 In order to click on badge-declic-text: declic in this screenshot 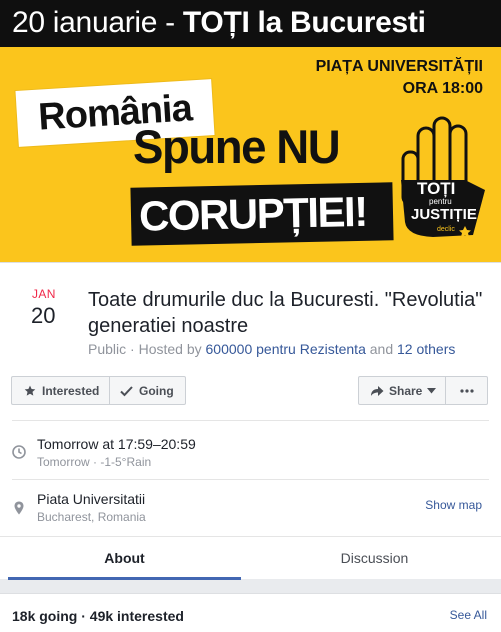, I will do `click(446, 229)`.